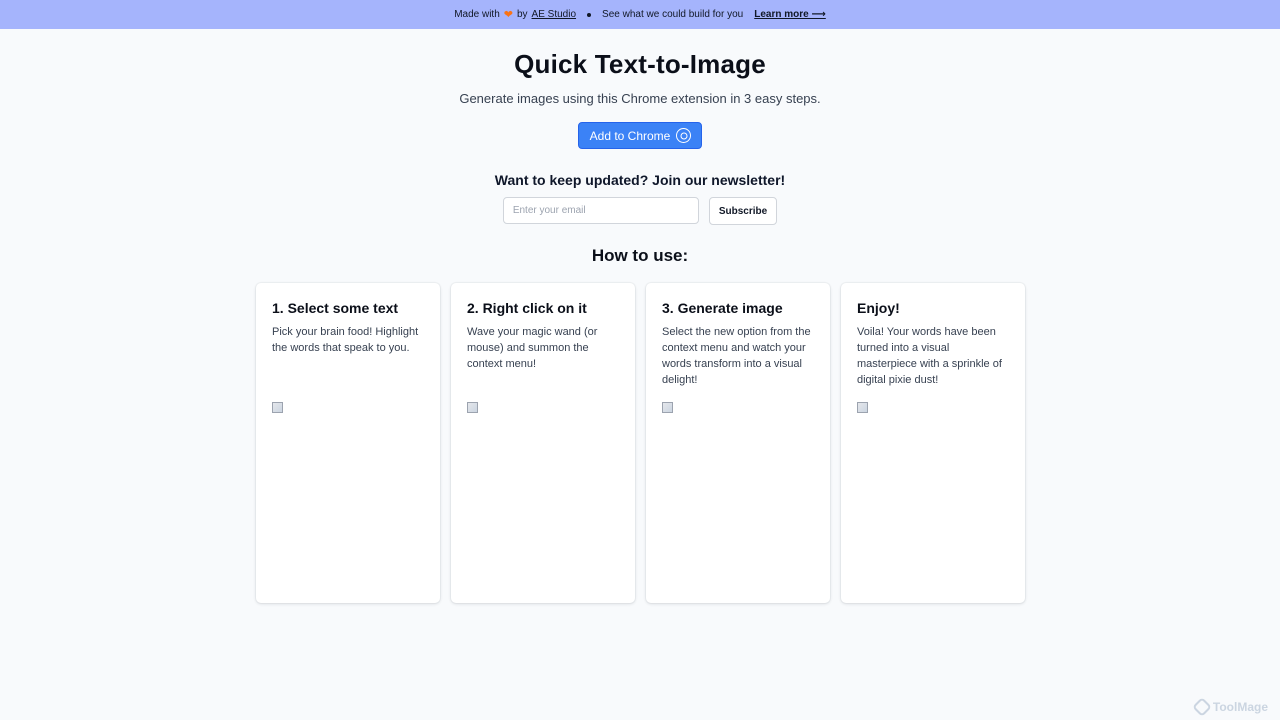 Image resolution: width=1280 pixels, height=720 pixels. Describe the element at coordinates (673, 14) in the screenshot. I see `cta-text: See what we could build for you` at that location.